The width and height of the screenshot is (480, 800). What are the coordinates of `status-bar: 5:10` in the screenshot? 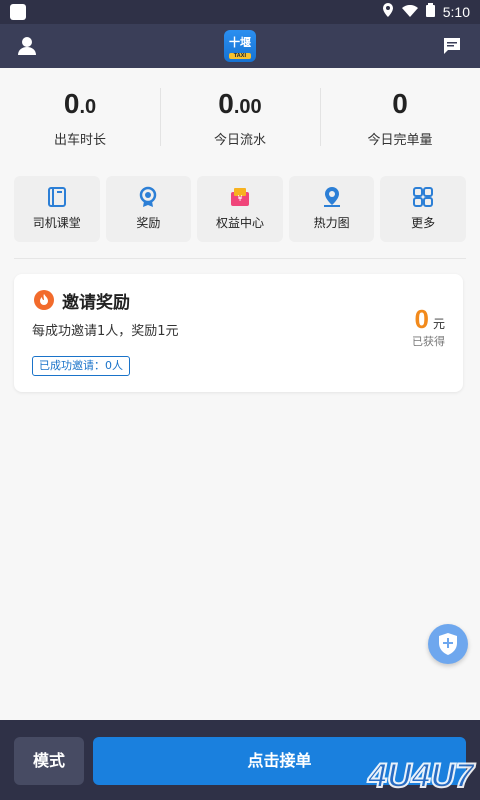 It's located at (240, 12).